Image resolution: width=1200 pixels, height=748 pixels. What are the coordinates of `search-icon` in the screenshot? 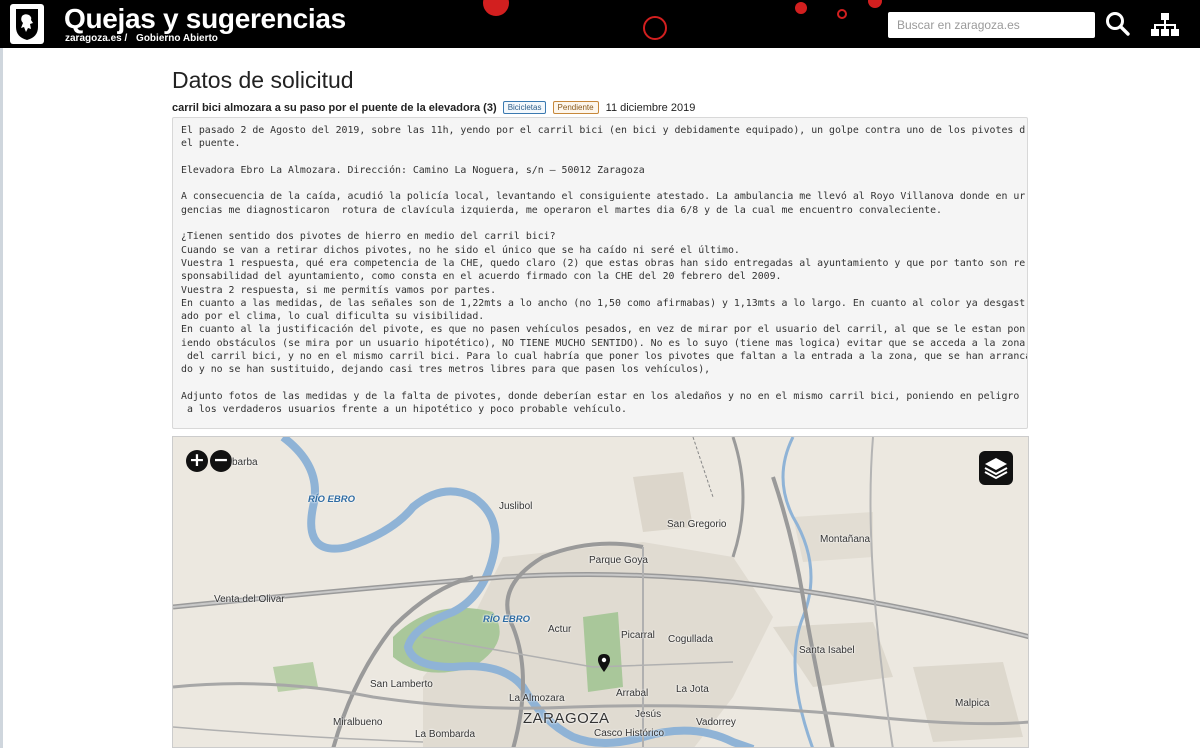 It's located at (1118, 24).